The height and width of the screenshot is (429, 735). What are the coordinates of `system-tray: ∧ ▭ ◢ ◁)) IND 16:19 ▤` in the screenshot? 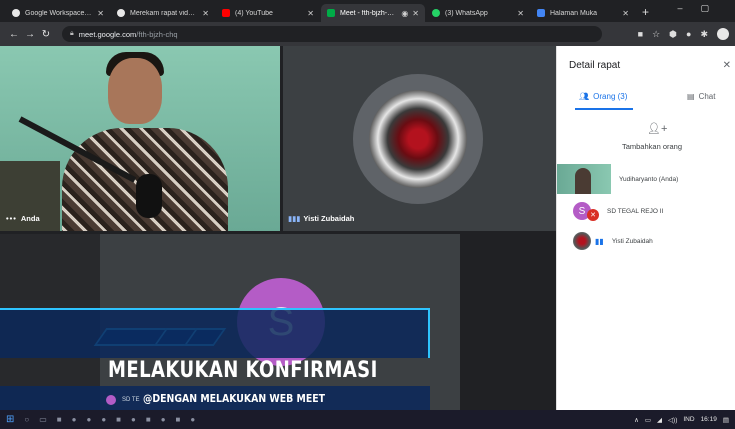 It's located at (681, 420).